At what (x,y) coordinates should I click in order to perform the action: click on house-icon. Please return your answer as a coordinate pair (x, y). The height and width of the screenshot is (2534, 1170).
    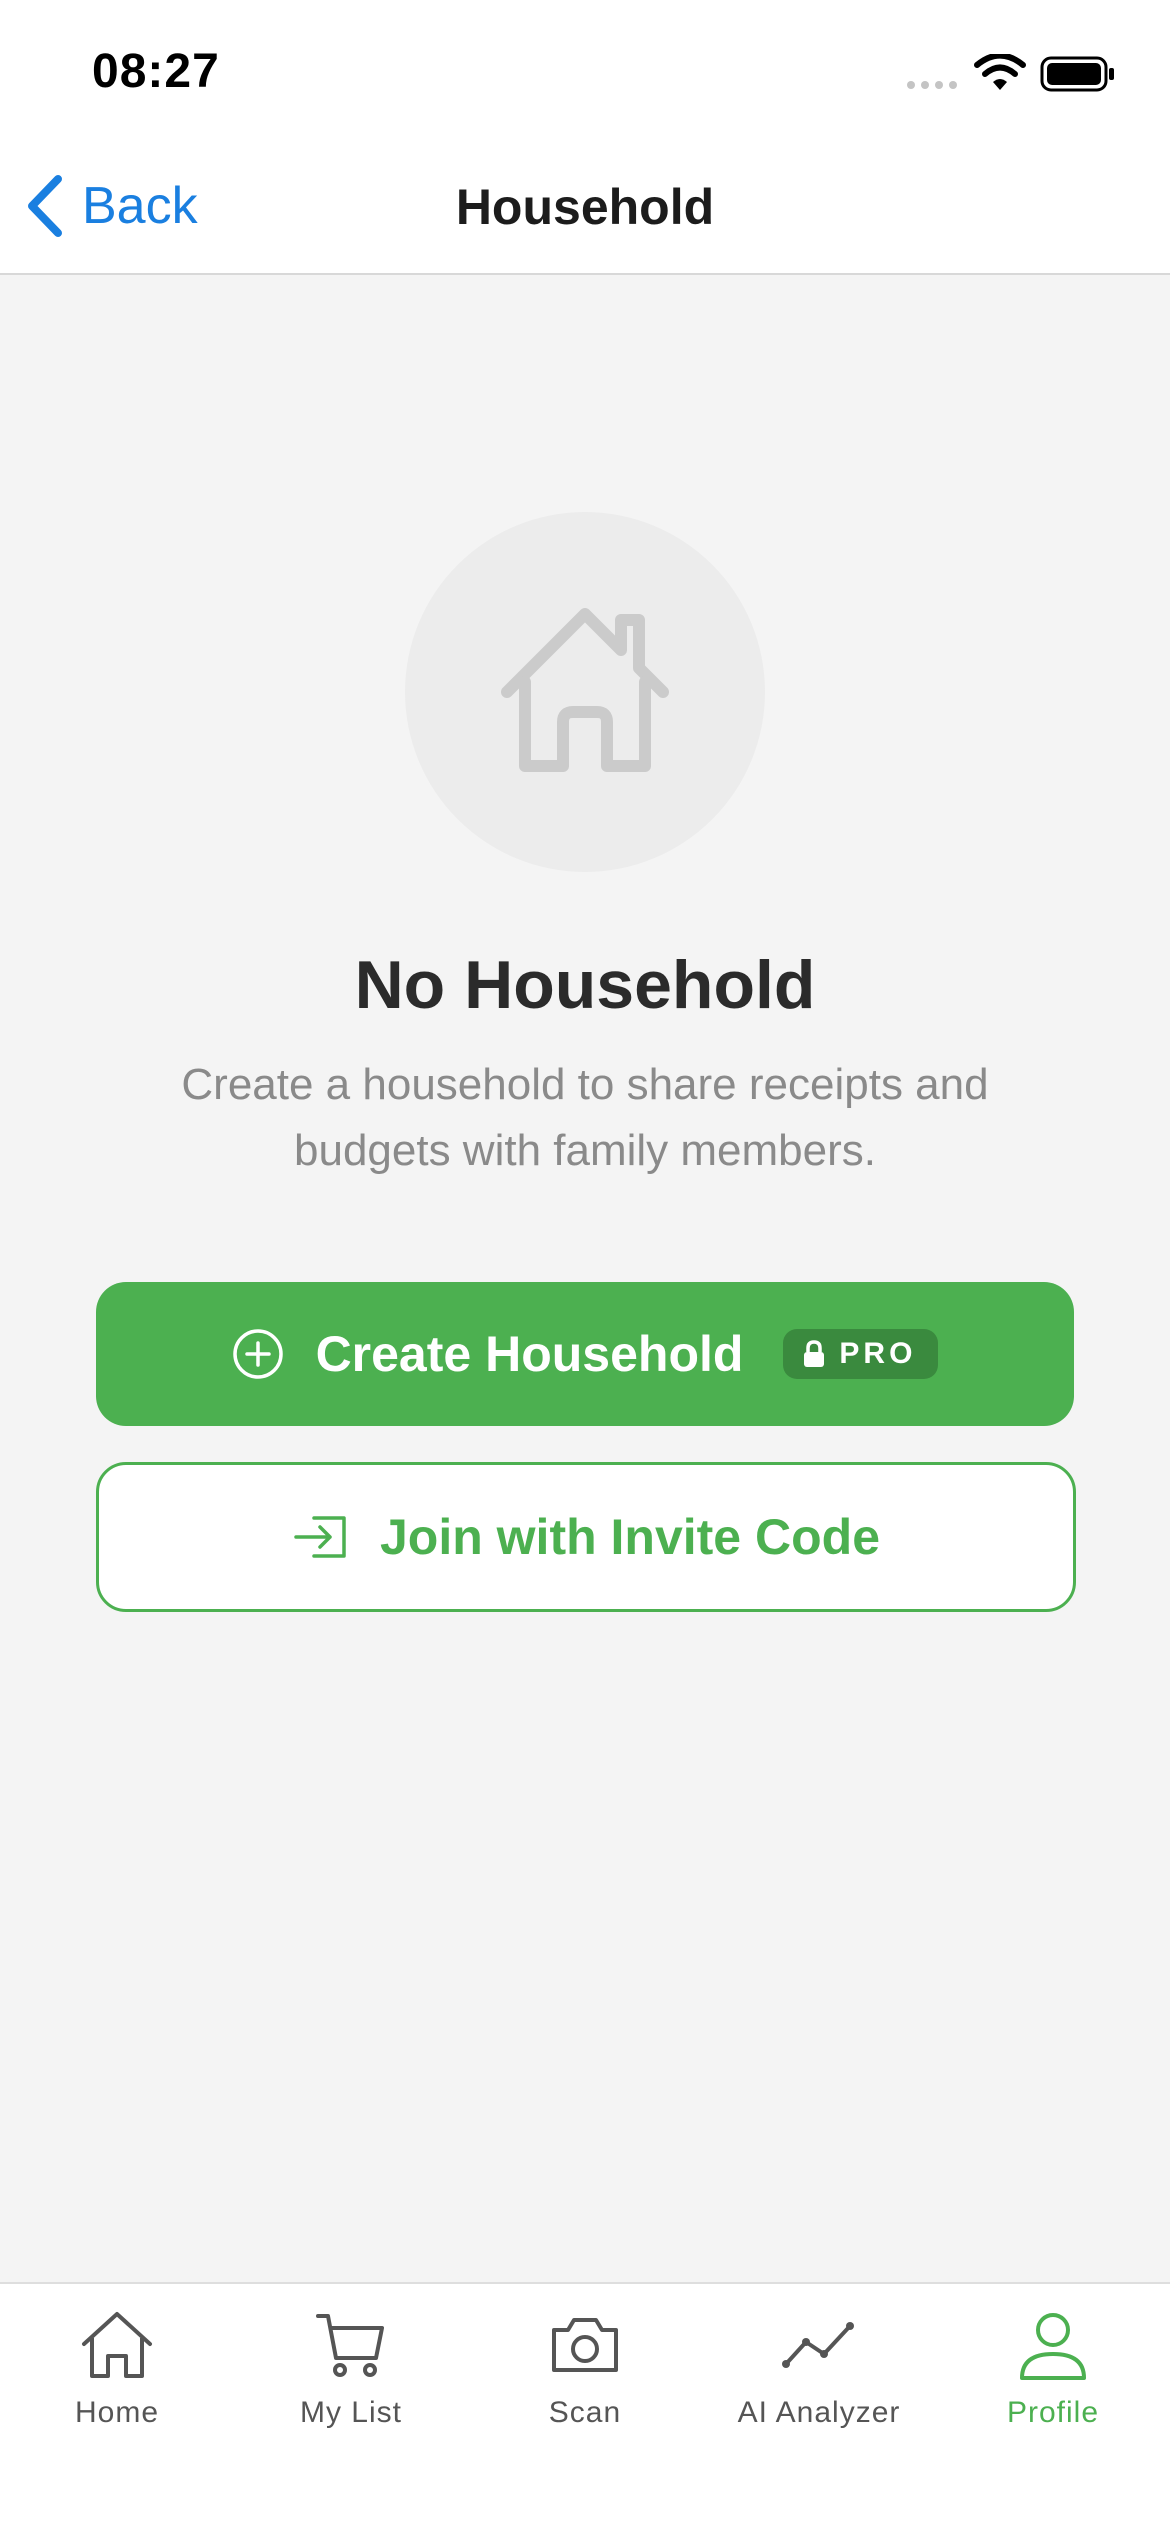
    Looking at the image, I should click on (585, 690).